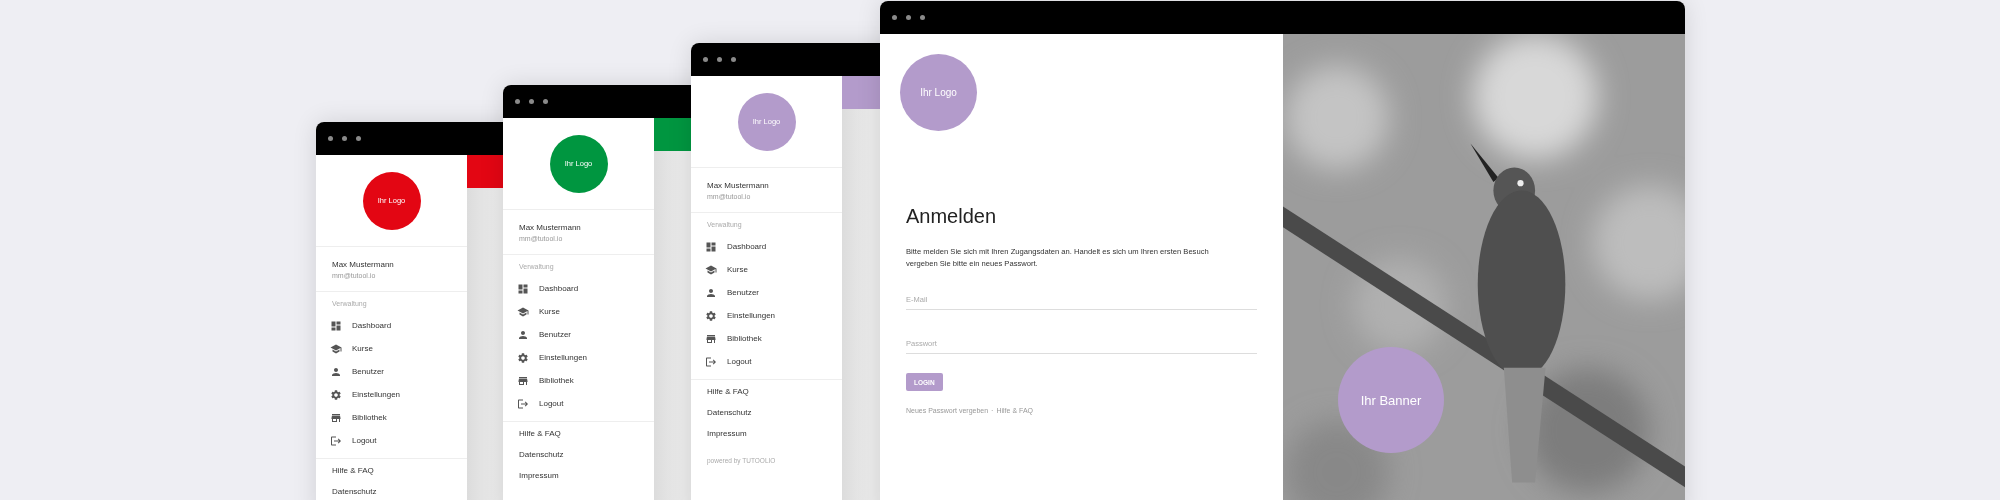 This screenshot has height=500, width=2000. I want to click on logo: Ihr Logo, so click(938, 92).